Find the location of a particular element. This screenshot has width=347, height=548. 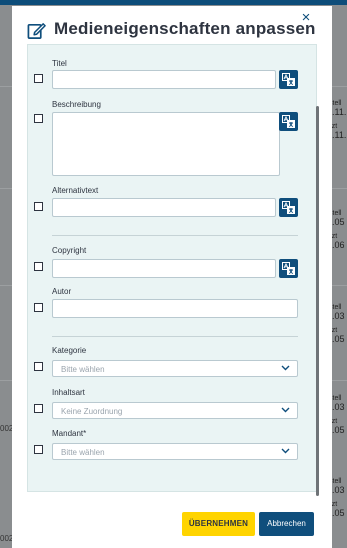

copyright-input is located at coordinates (164, 268).